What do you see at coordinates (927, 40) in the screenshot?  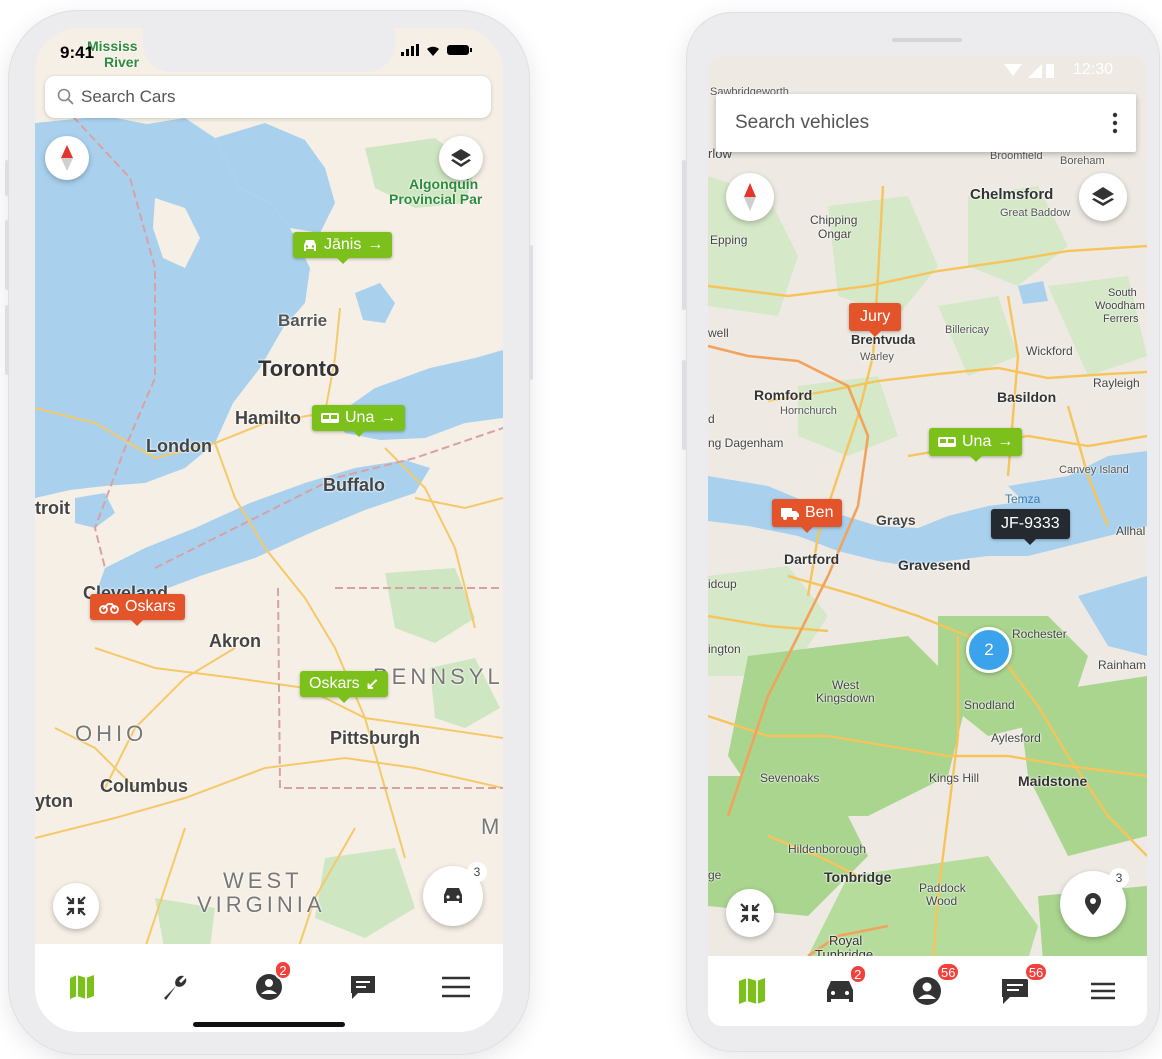 I see `android-speaker` at bounding box center [927, 40].